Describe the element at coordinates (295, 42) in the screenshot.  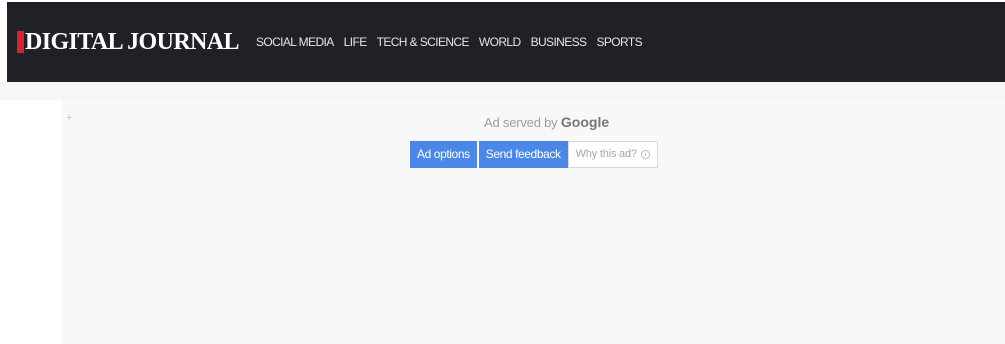
I see `nav-item-social-media: SOCIAL MEDIA` at that location.